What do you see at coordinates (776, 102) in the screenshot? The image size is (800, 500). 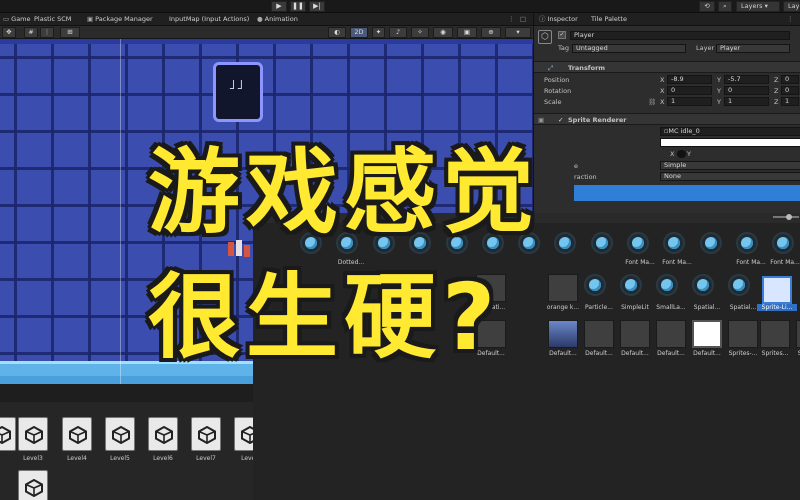 I see `scale-z-label: Z` at bounding box center [776, 102].